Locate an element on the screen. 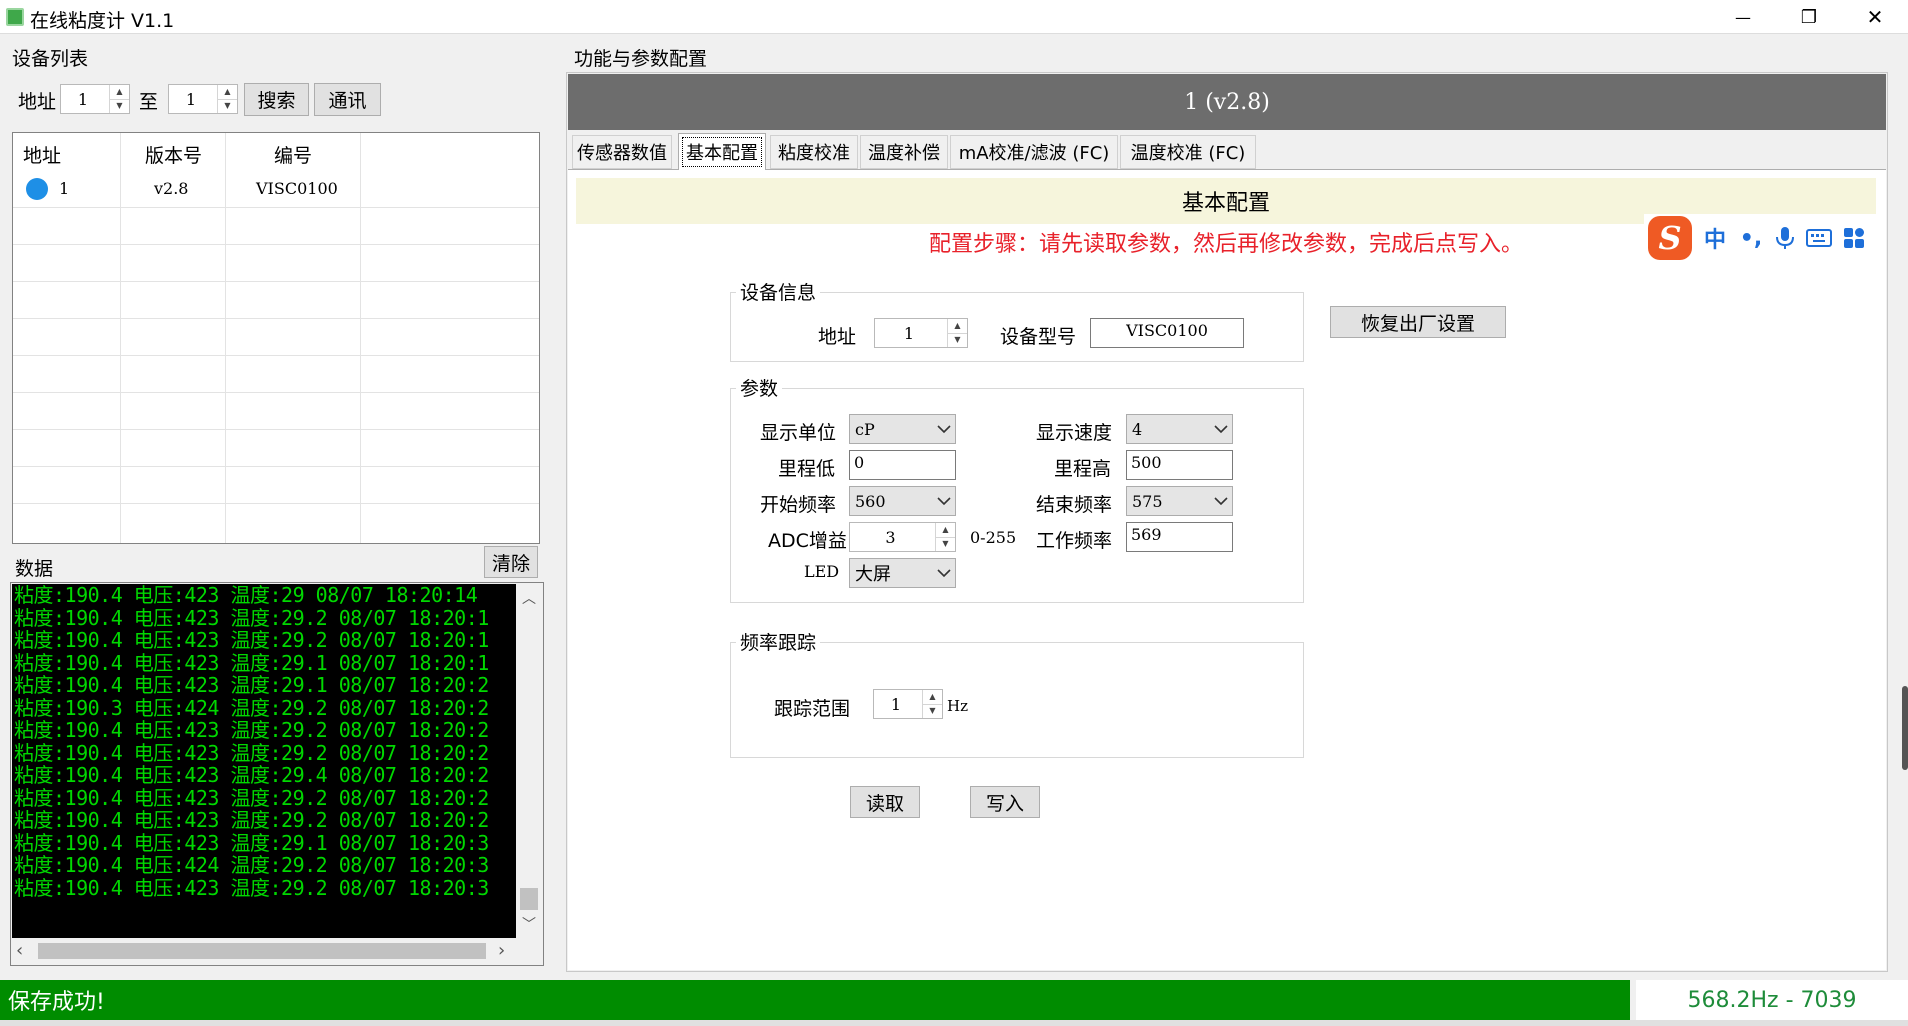 Image resolution: width=1908 pixels, height=1026 pixels. log-line: 粘度:190.4 电压:423 温度:29.1 08/07 18:20:3 is located at coordinates (251, 842).